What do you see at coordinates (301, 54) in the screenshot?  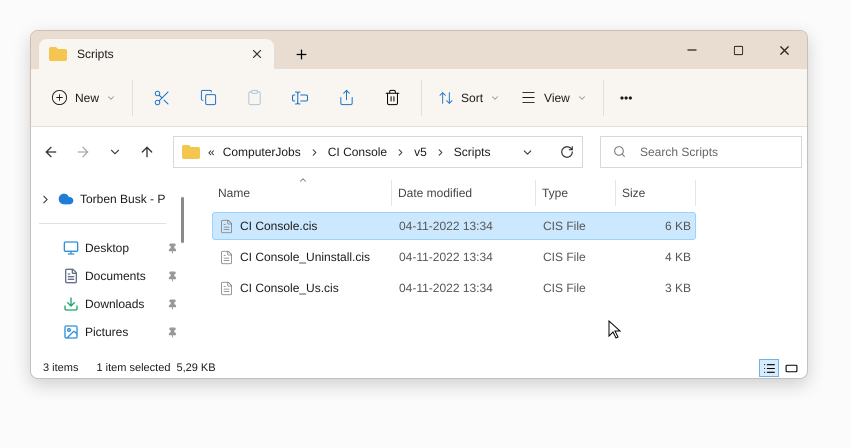 I see `plus-icon` at bounding box center [301, 54].